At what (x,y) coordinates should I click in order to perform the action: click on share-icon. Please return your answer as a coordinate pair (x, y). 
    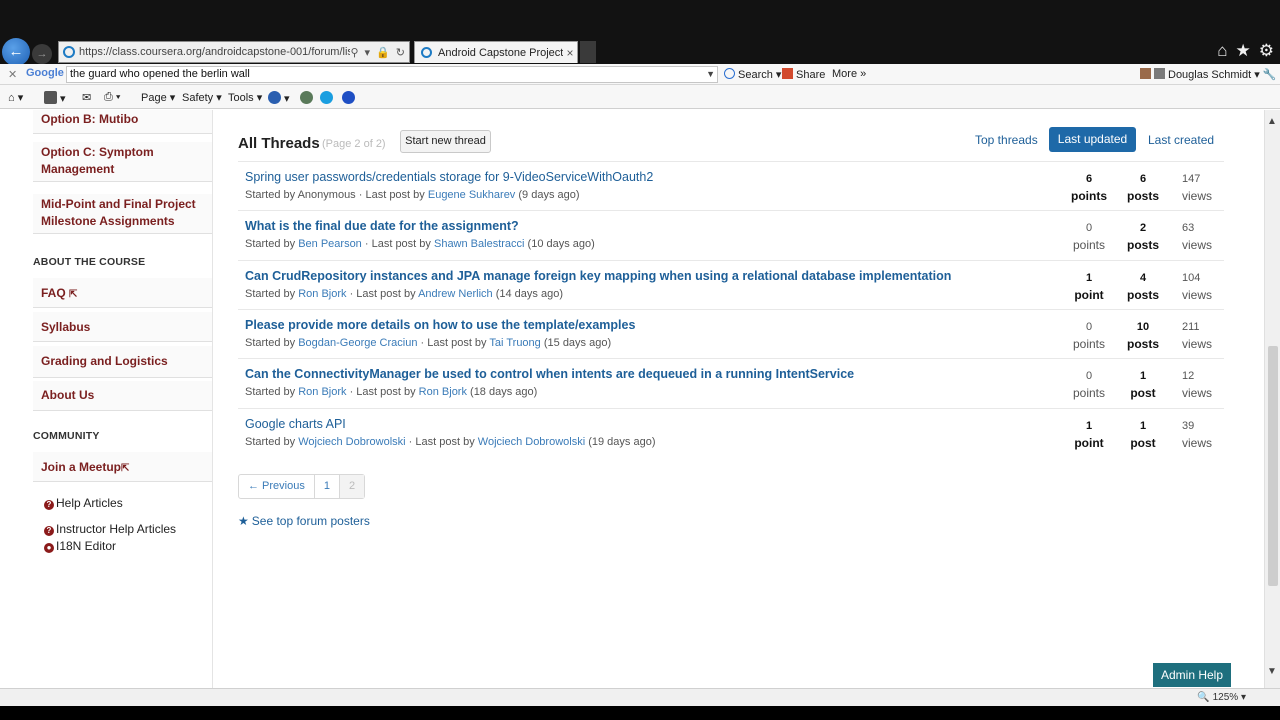
    Looking at the image, I should click on (787, 73).